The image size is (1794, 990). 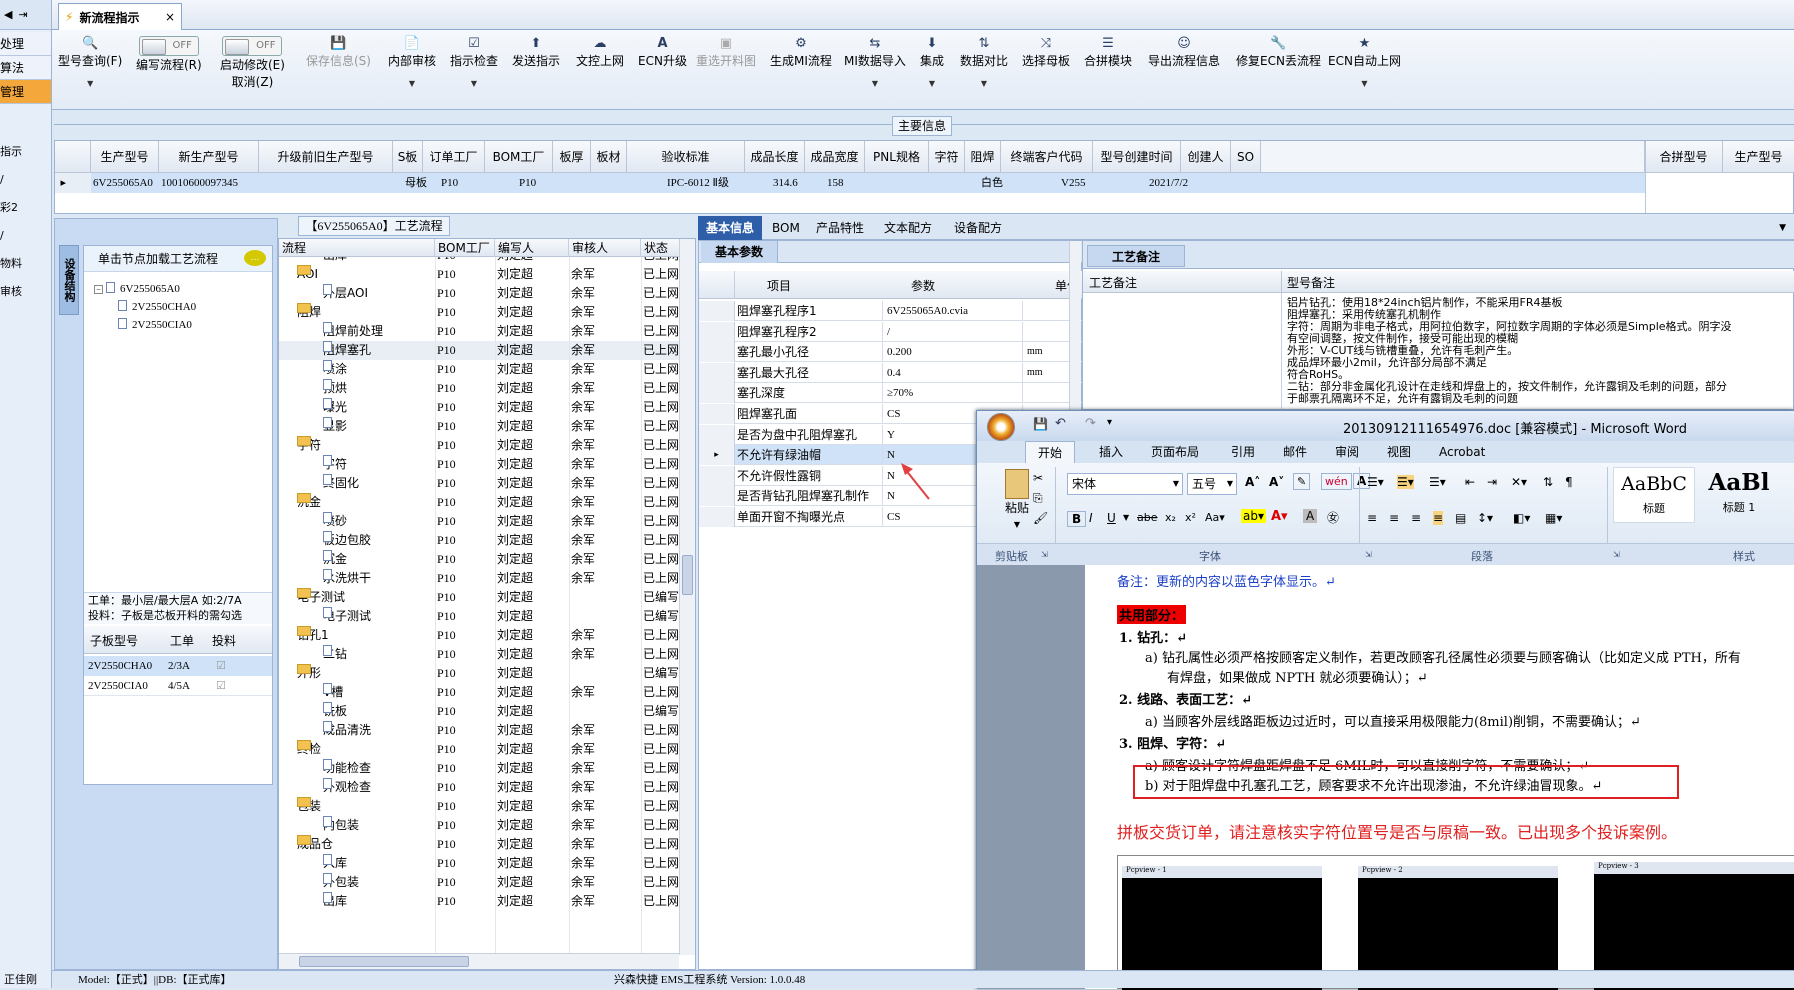 What do you see at coordinates (1212, 484) in the screenshot?
I see `font-size-select: 五号 ▼` at bounding box center [1212, 484].